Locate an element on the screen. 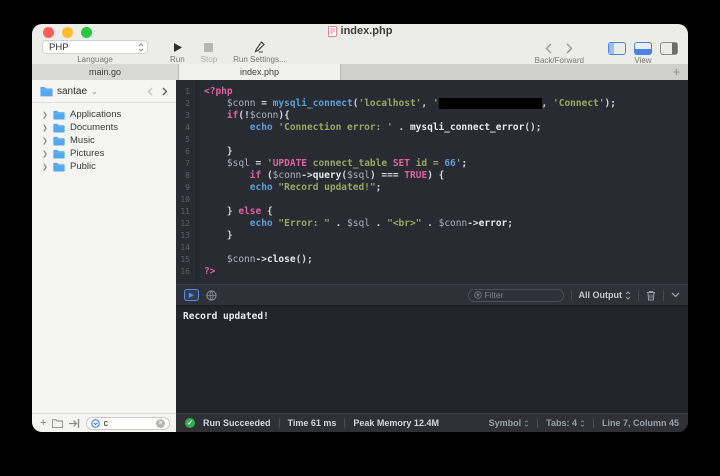 The width and height of the screenshot is (720, 476). collapse-console-button is located at coordinates (675, 295).